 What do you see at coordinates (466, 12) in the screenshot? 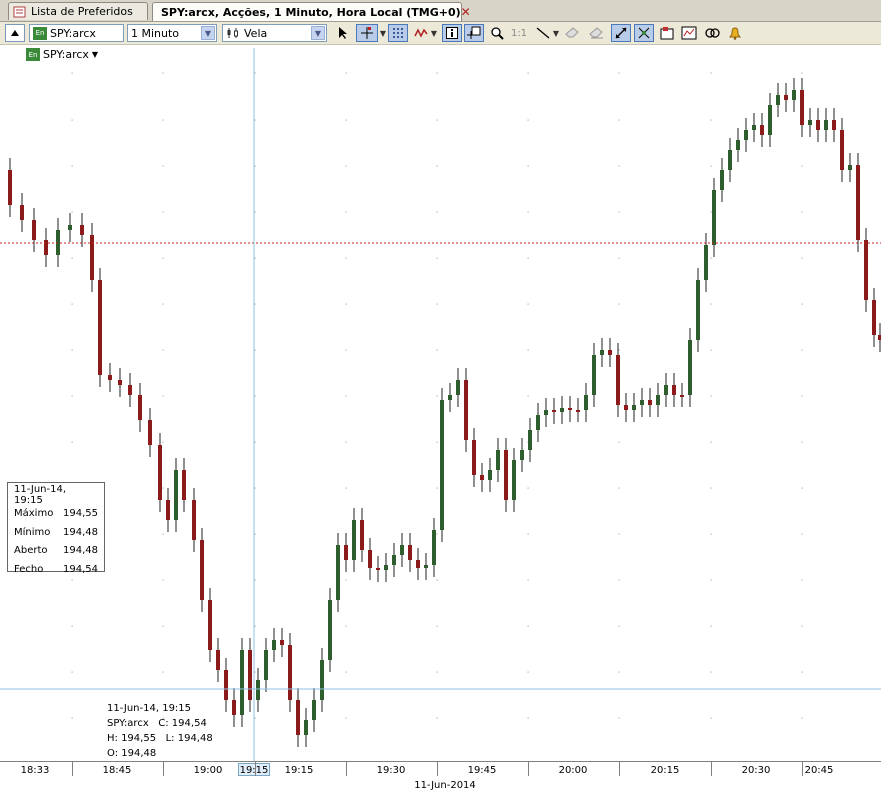
I see `close-icon: ✕` at bounding box center [466, 12].